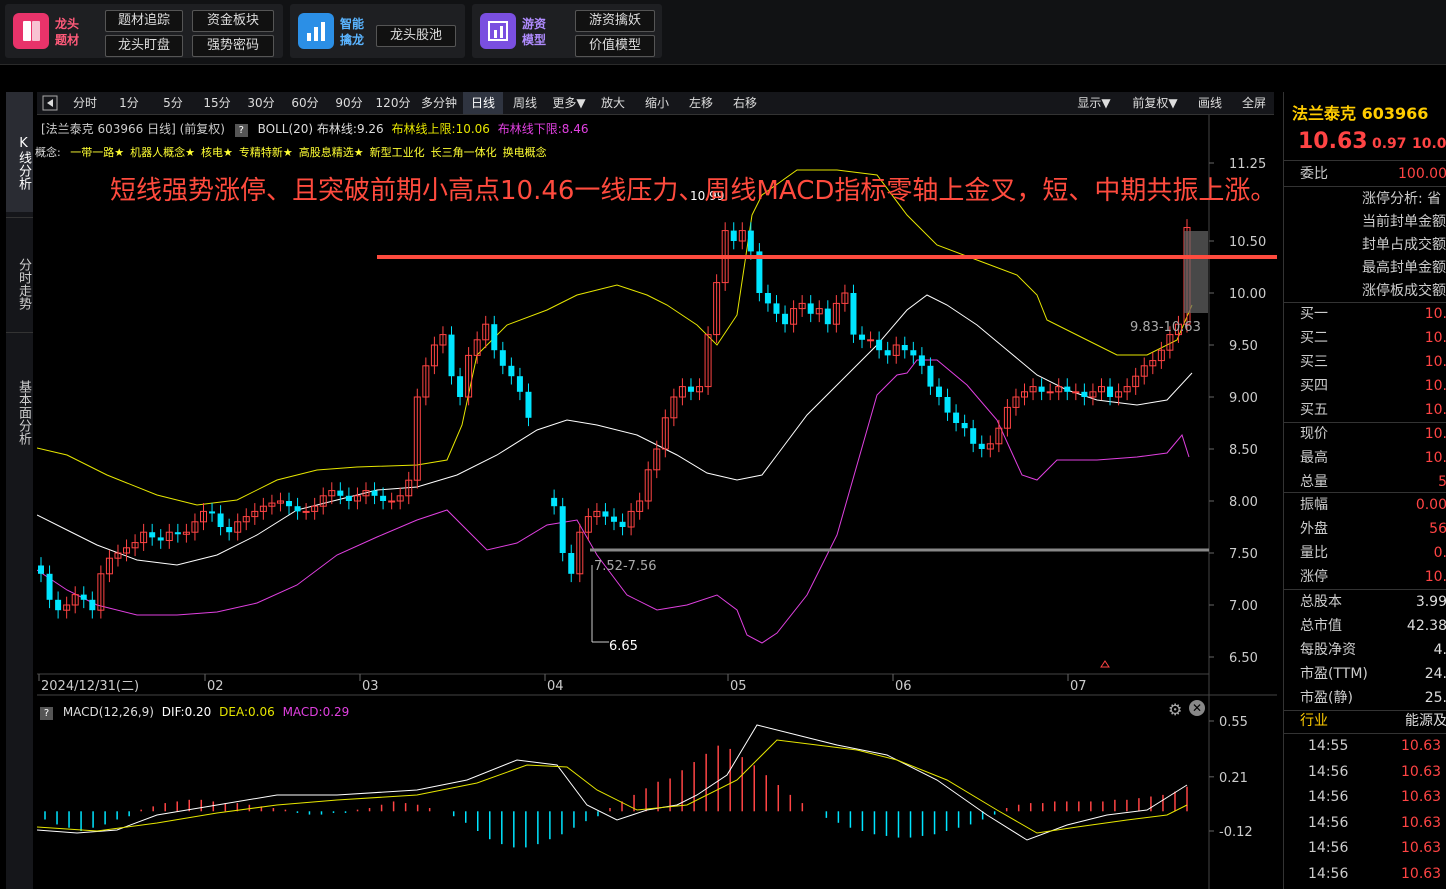  What do you see at coordinates (1254, 103) in the screenshot?
I see `toolbar-right-button: 全屏` at bounding box center [1254, 103].